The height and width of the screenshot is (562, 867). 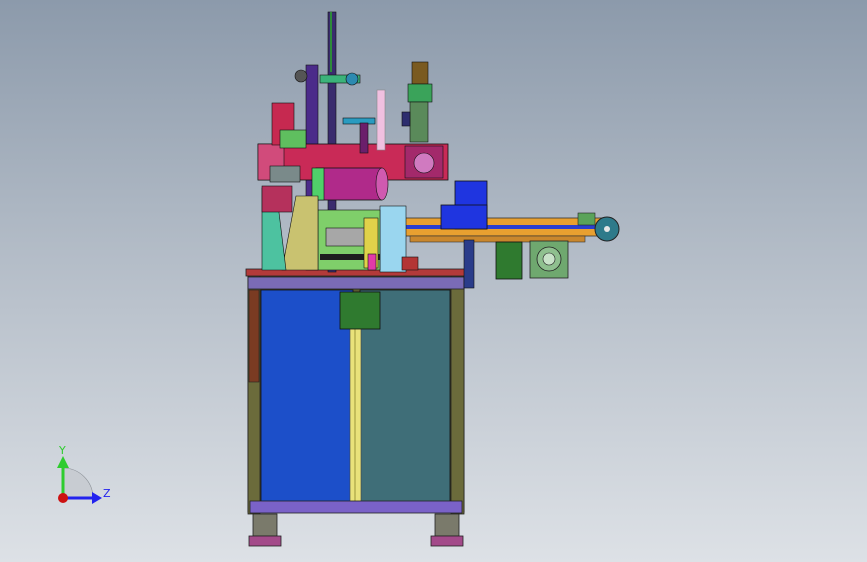 I want to click on cabinet-frame, so click(x=356, y=391).